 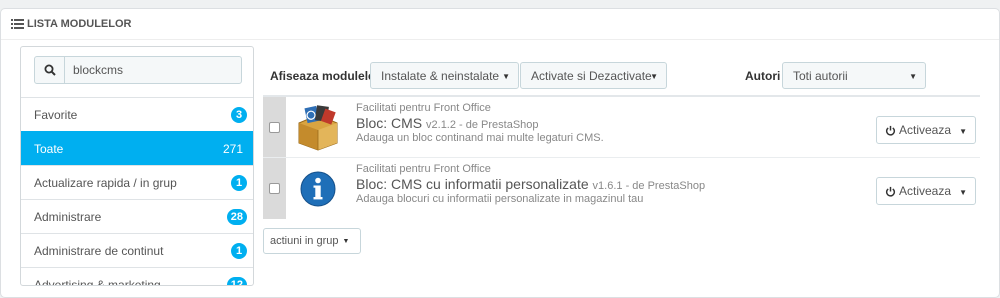 What do you see at coordinates (318, 128) in the screenshot?
I see `cms-package-icon` at bounding box center [318, 128].